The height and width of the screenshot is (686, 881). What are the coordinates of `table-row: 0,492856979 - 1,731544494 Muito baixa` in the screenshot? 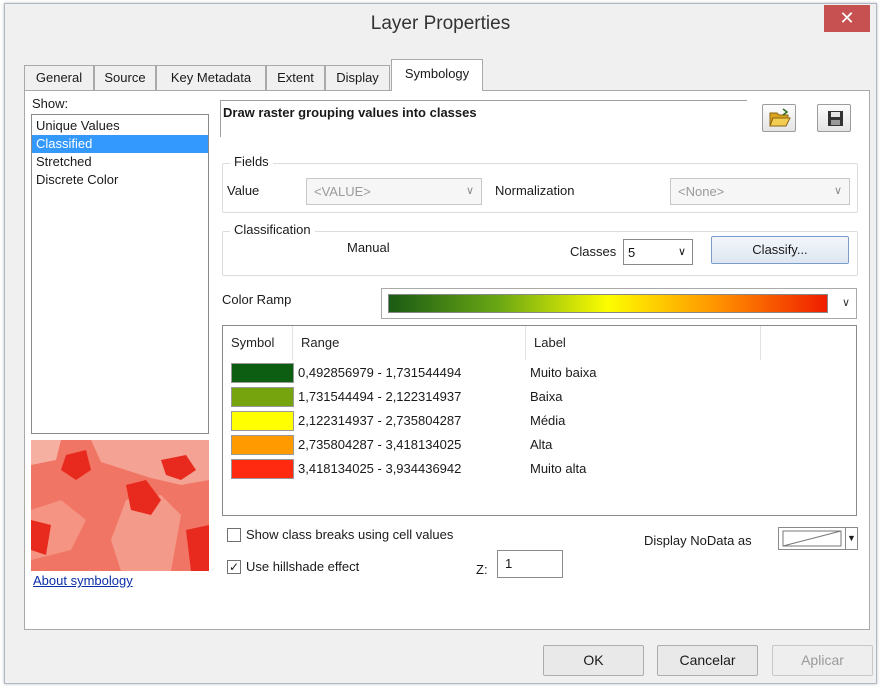 It's located at (539, 373).